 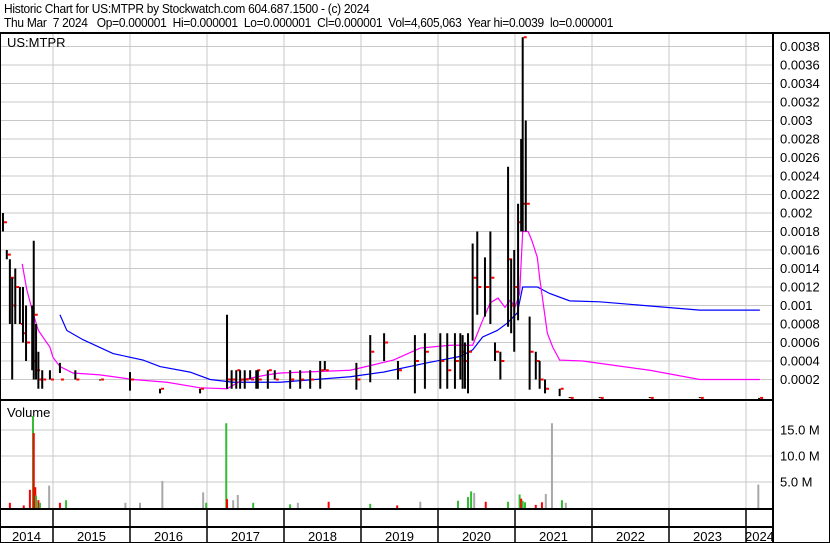 What do you see at coordinates (707, 536) in the screenshot?
I see `year-label: 2023` at bounding box center [707, 536].